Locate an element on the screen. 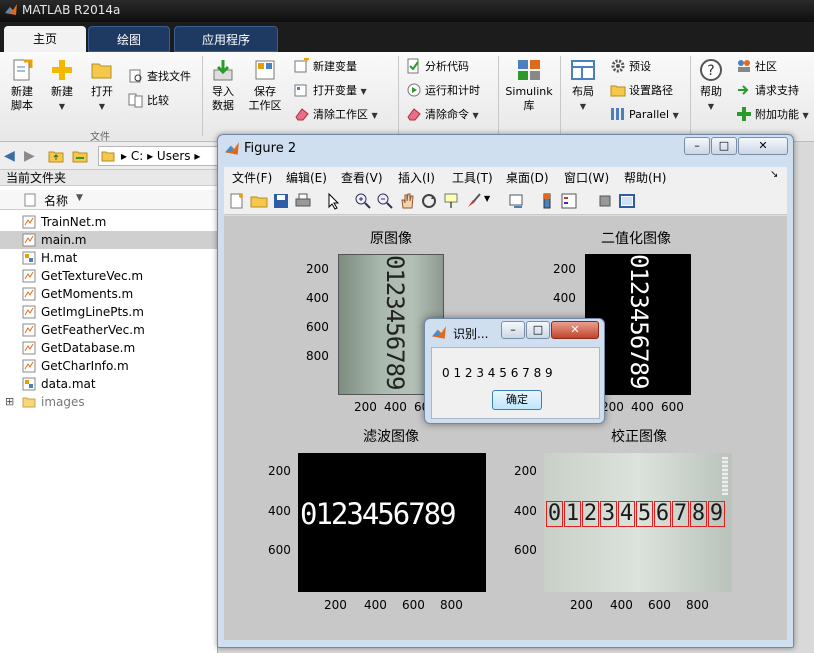 This screenshot has width=814, height=653. file-item: TrainNet.m is located at coordinates (109, 222).